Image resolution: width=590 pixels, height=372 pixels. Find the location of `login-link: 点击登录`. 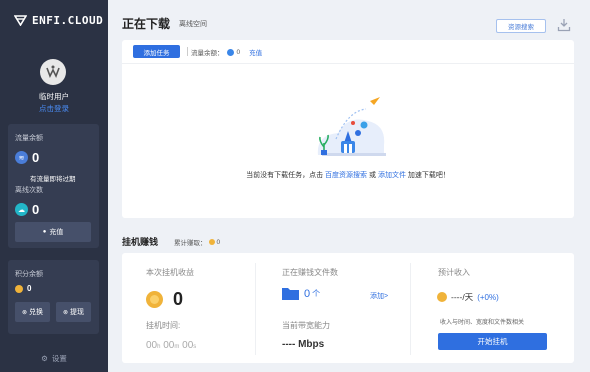

login-link: 点击登录 is located at coordinates (54, 108).